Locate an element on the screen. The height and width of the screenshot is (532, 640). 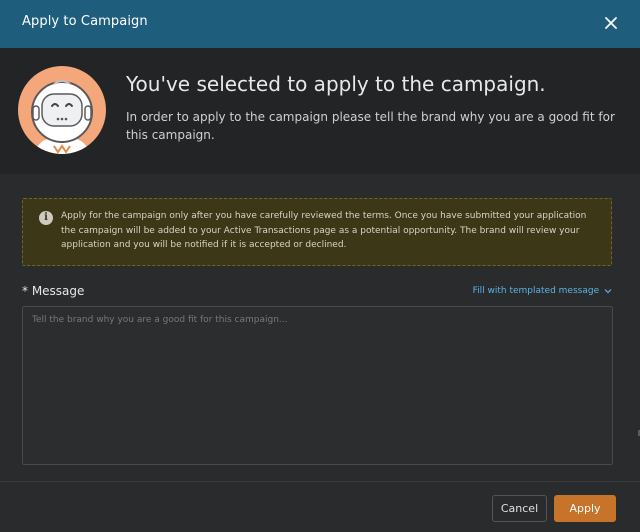
robot-astronaut-icon is located at coordinates (62, 117).